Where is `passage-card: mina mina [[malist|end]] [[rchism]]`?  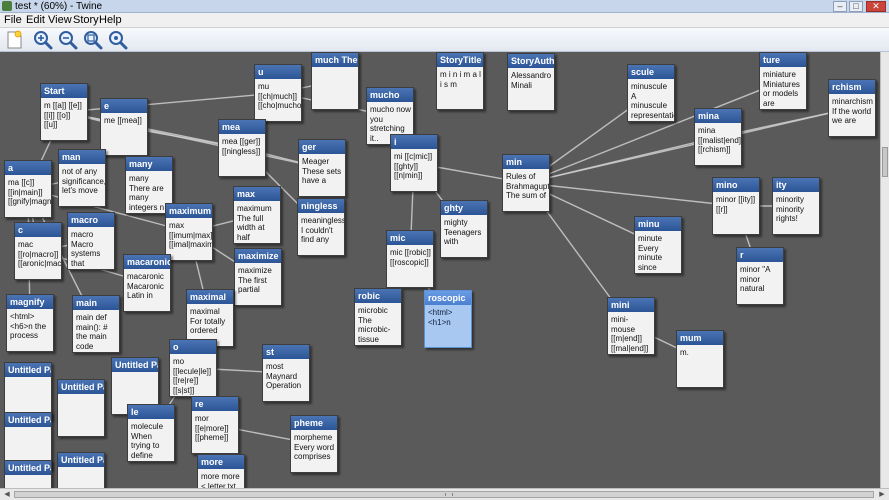 passage-card: mina mina [[malist|end]] [[rchism]] is located at coordinates (718, 137).